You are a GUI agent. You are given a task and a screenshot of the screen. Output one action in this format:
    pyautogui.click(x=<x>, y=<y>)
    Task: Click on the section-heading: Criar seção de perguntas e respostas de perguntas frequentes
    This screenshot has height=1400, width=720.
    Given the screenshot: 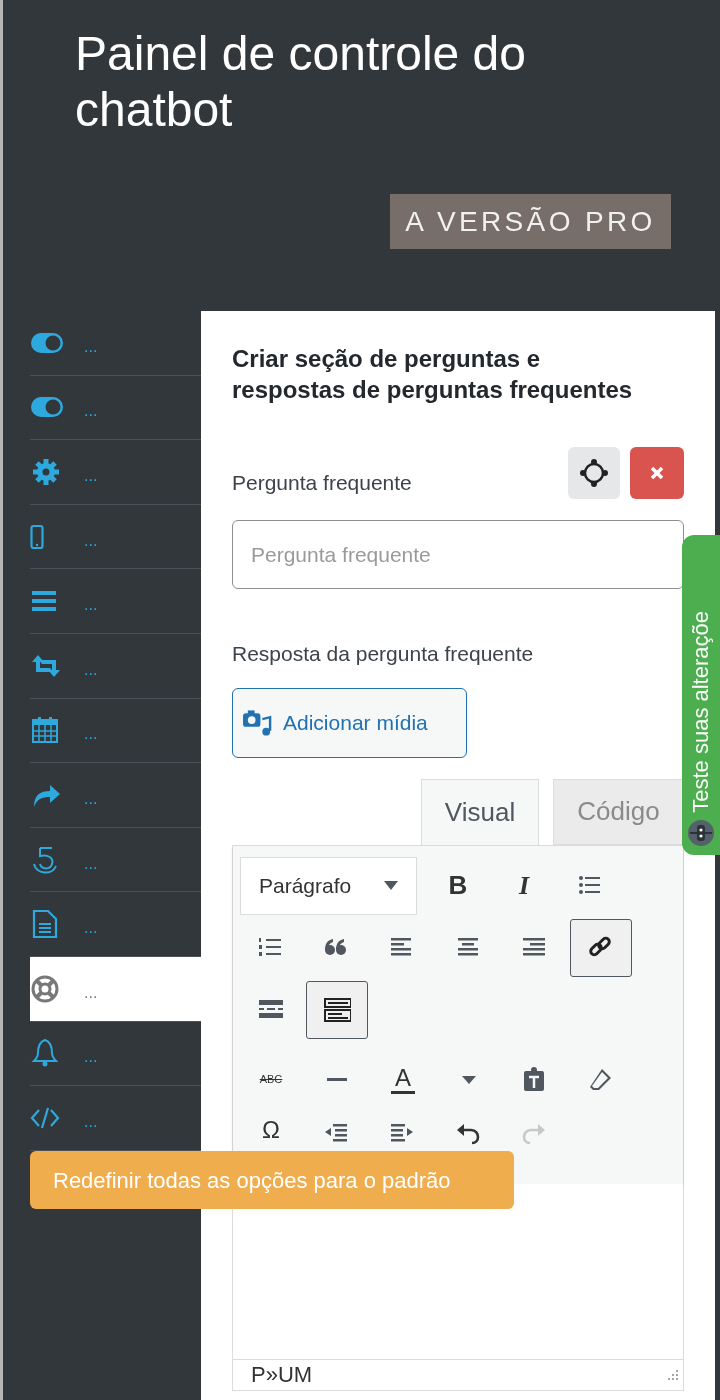 What is the action you would take?
    pyautogui.click(x=433, y=374)
    